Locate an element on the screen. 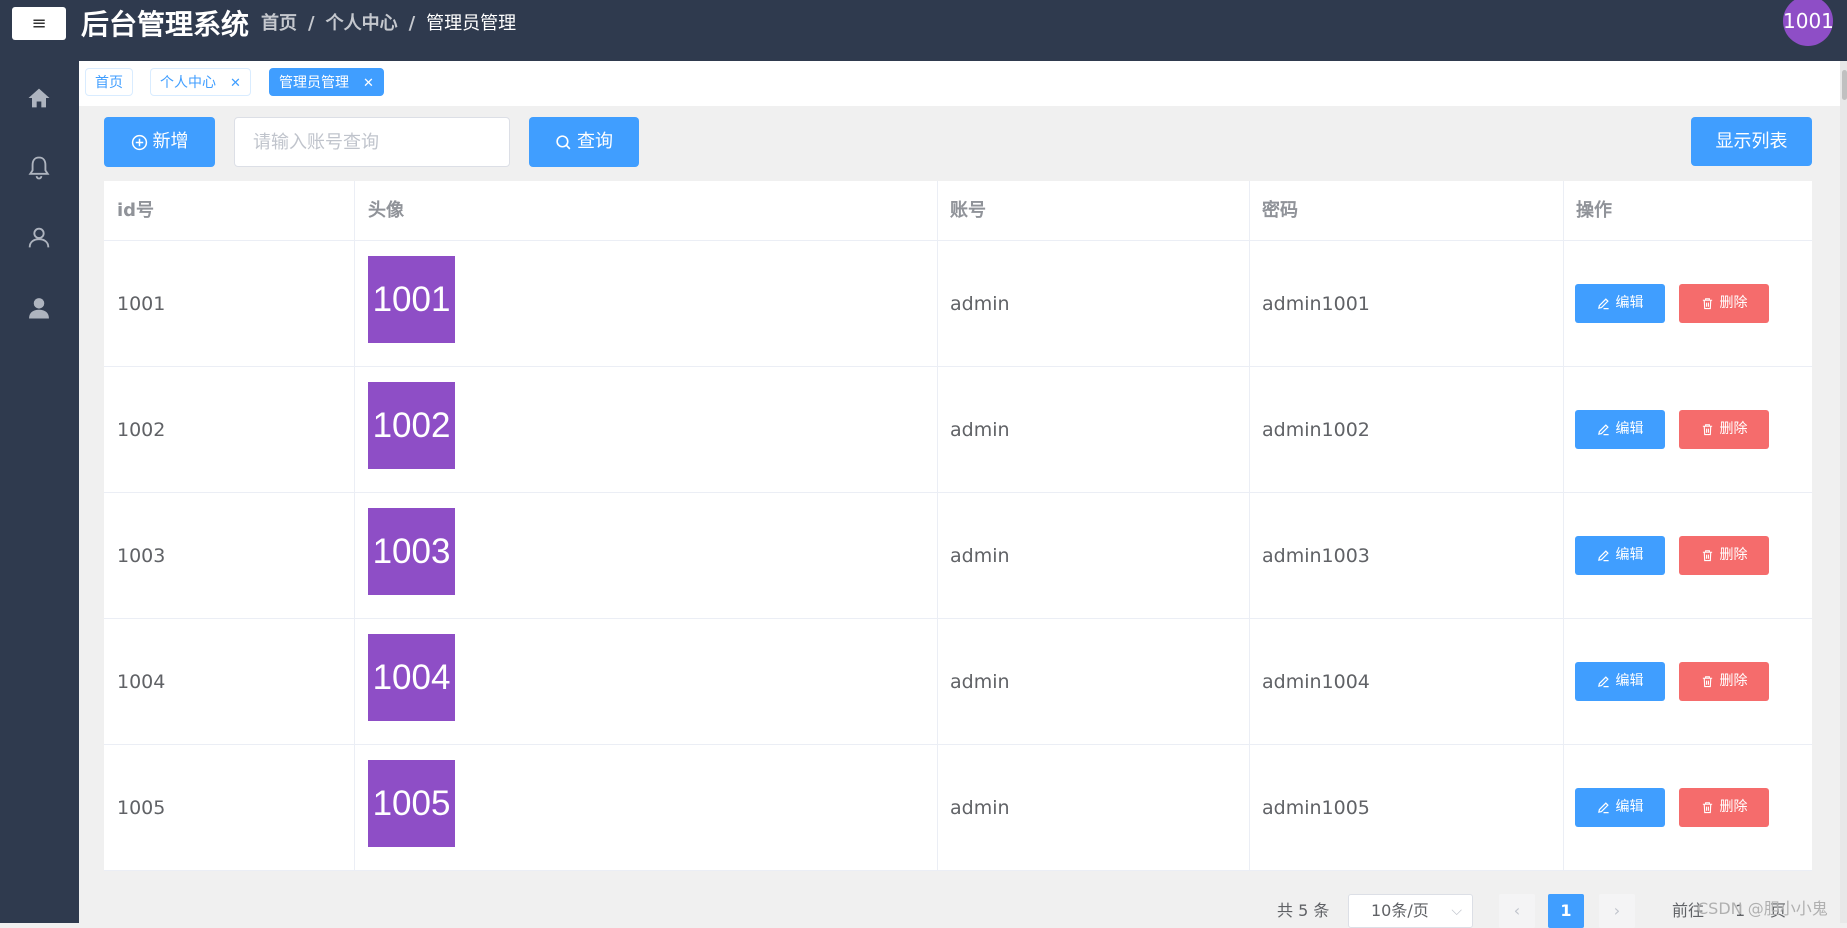 The width and height of the screenshot is (1847, 928). user-icon is located at coordinates (39, 237).